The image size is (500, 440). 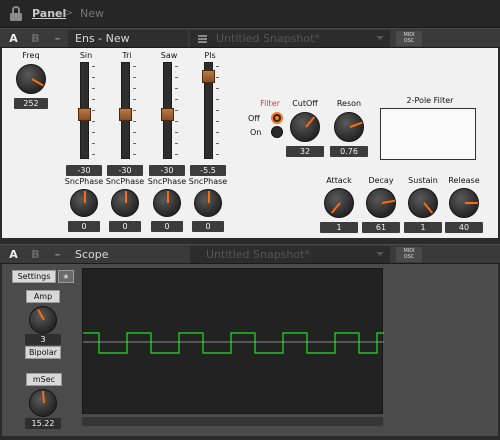 I want to click on filter-label: Filter, so click(x=270, y=103).